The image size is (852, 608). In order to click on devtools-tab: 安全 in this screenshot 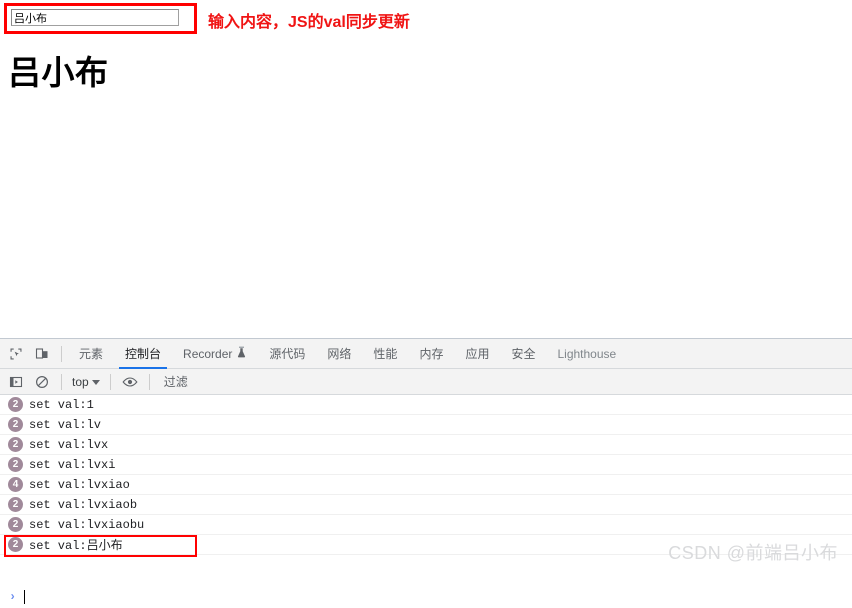, I will do `click(523, 354)`.